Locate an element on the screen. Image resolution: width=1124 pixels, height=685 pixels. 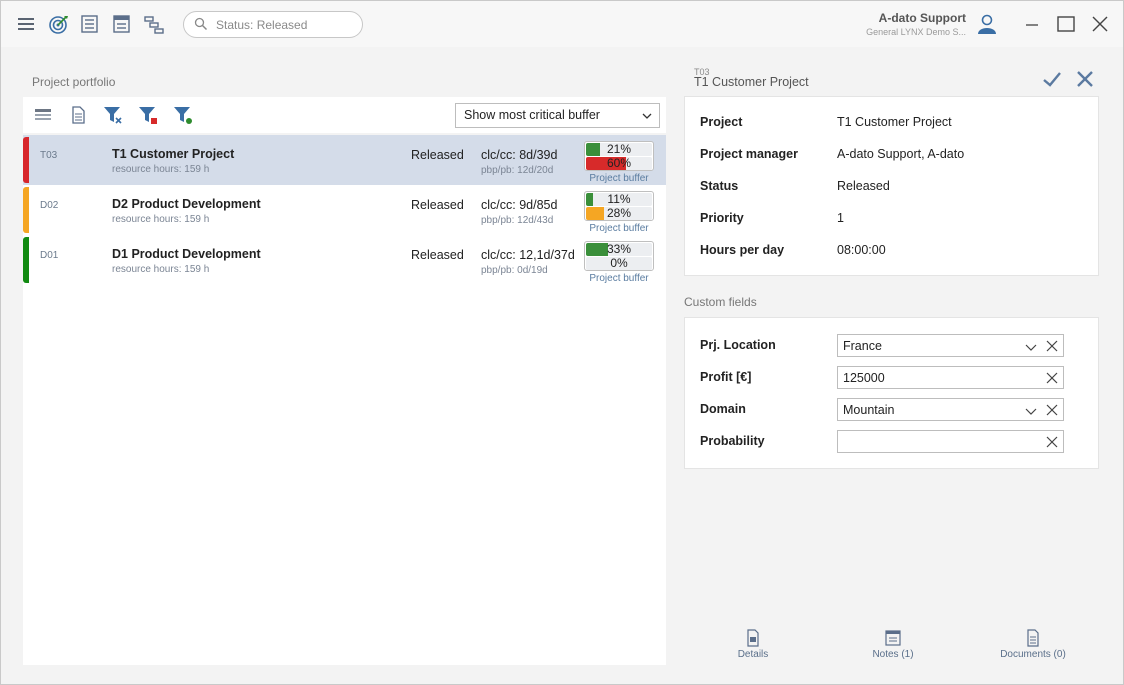
buffer-bar-consumption: 28% is located at coordinates (619, 213).